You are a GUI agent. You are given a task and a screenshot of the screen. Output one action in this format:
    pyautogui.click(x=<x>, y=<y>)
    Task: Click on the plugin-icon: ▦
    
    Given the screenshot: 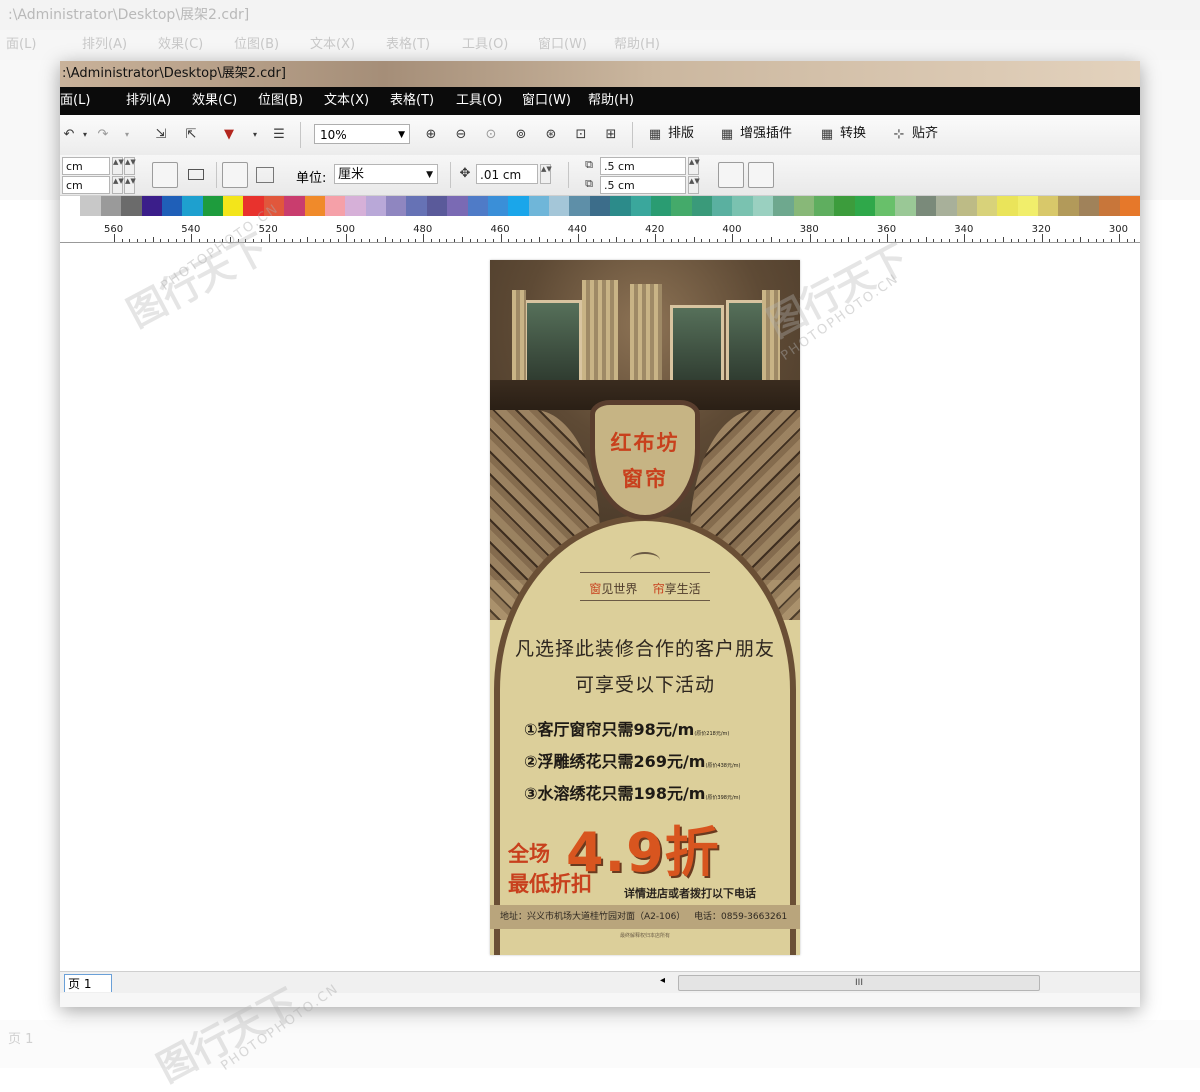 What is the action you would take?
    pyautogui.click(x=727, y=135)
    